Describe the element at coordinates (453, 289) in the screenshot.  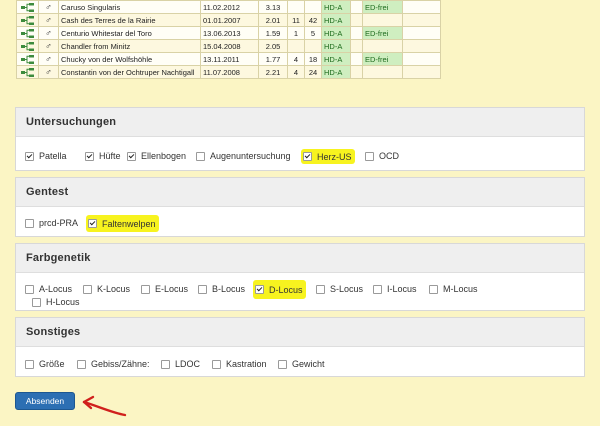
I see `option-m-locus: M-Locus` at that location.